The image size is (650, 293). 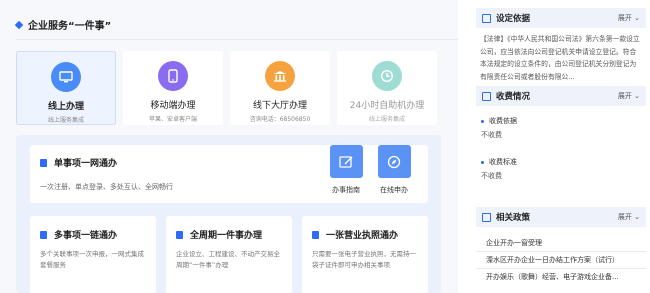 What do you see at coordinates (499, 121) in the screenshot?
I see `fee-basis-label: 收费依据` at bounding box center [499, 121].